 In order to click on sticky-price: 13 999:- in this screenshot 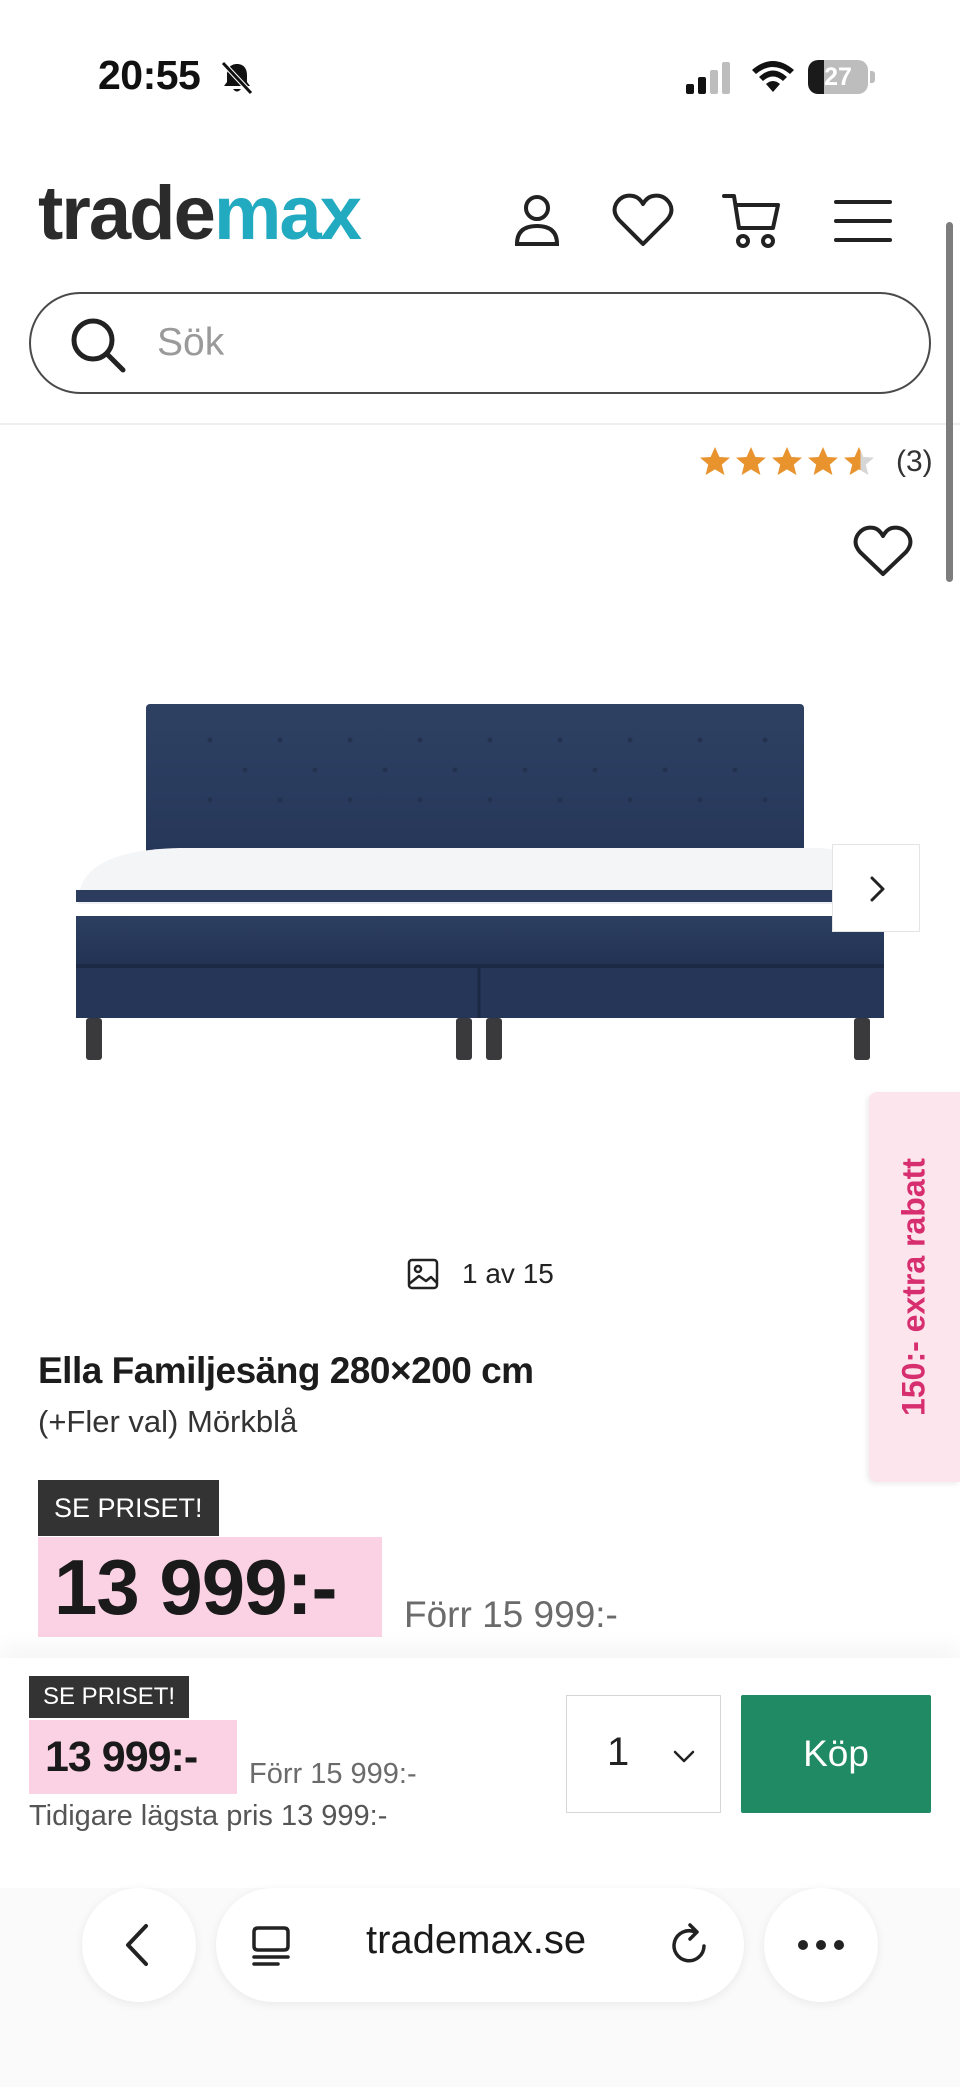, I will do `click(133, 1757)`.